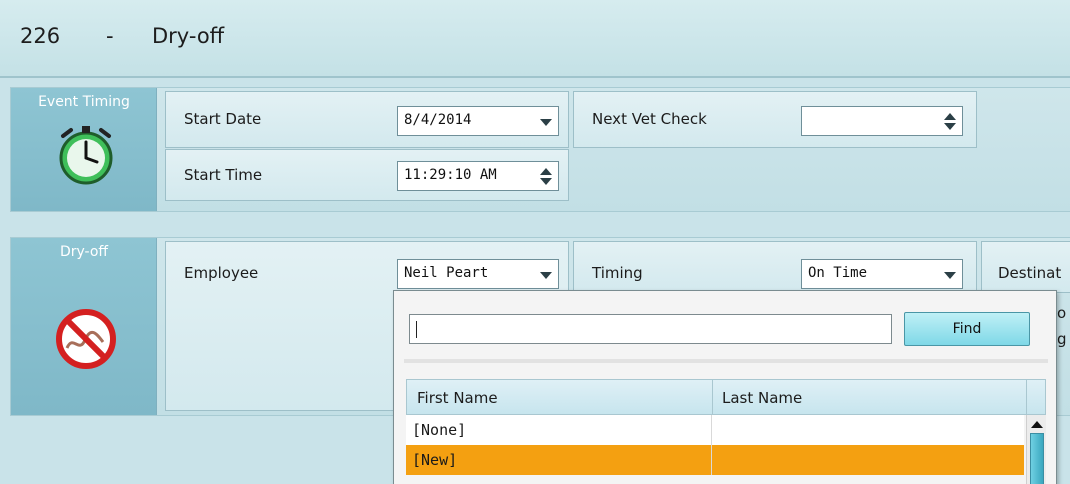 The image size is (1070, 484). What do you see at coordinates (478, 121) in the screenshot?
I see `start-date-dropdown: 8/4/2014` at bounding box center [478, 121].